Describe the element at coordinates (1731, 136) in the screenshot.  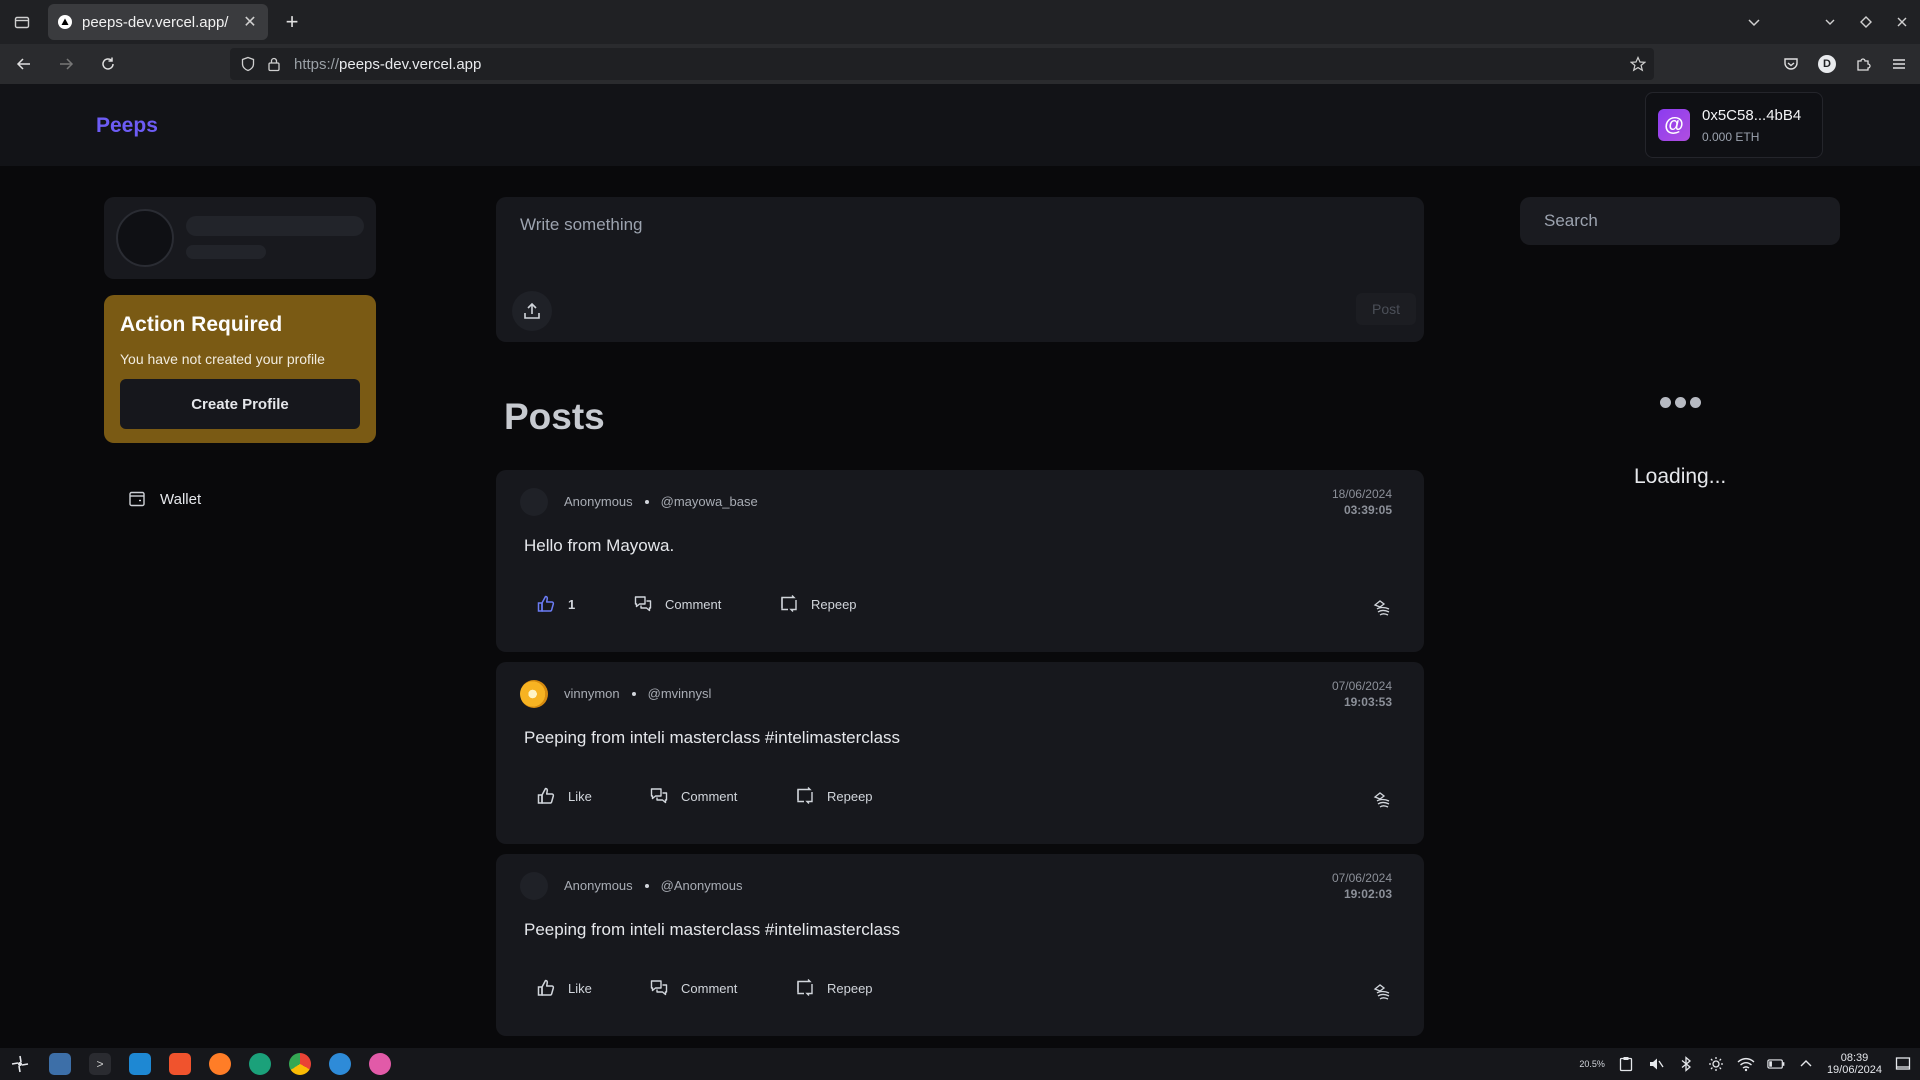
I see `wallet-balance: 0.000 ETH` at that location.